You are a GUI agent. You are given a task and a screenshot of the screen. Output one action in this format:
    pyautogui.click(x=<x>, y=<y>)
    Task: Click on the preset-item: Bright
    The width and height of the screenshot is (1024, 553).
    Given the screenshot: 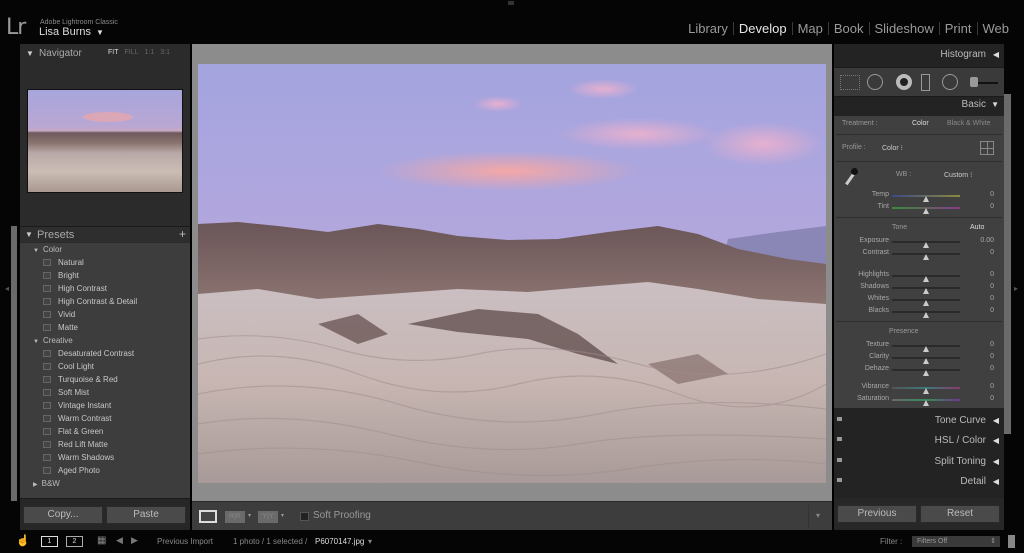 What is the action you would take?
    pyautogui.click(x=105, y=275)
    